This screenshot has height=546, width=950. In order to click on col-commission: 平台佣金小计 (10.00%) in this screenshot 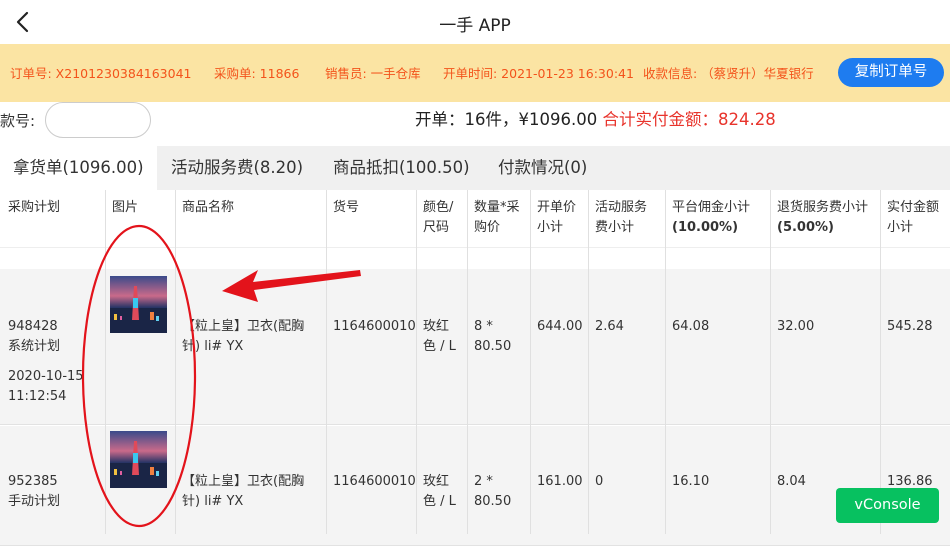, I will do `click(711, 217)`.